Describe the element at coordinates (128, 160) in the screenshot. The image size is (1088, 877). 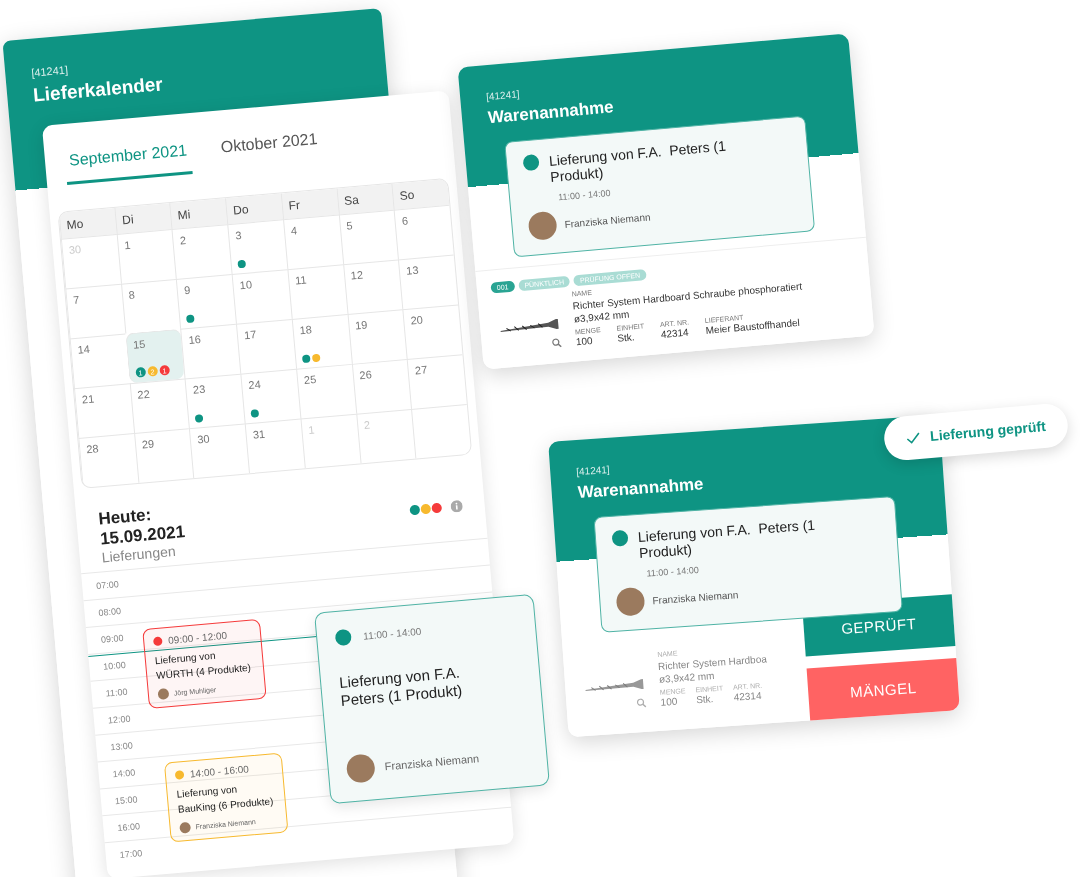
I see `month-tab: September 2021` at that location.